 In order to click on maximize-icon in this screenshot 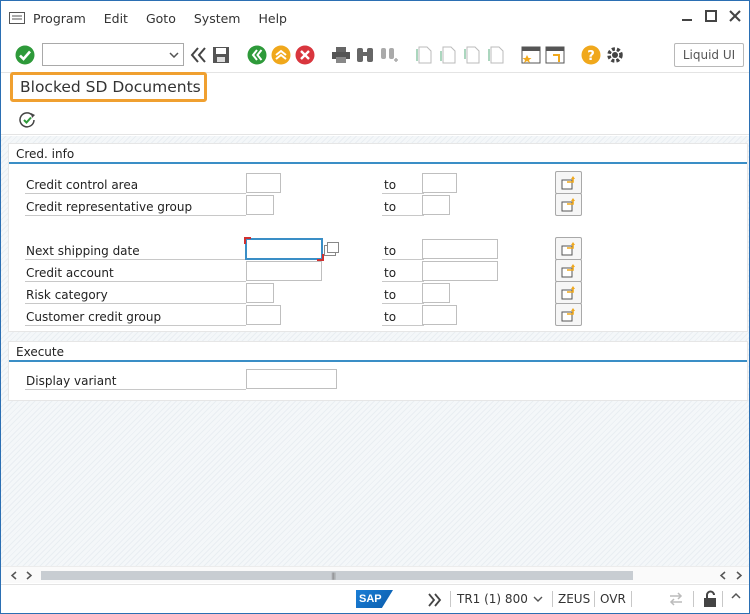, I will do `click(711, 16)`.